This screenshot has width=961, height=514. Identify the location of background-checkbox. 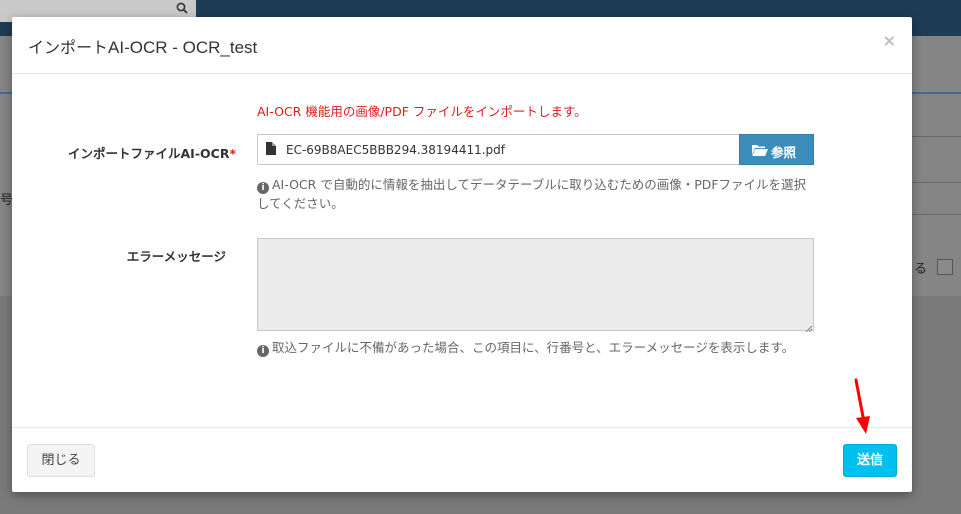
(945, 267).